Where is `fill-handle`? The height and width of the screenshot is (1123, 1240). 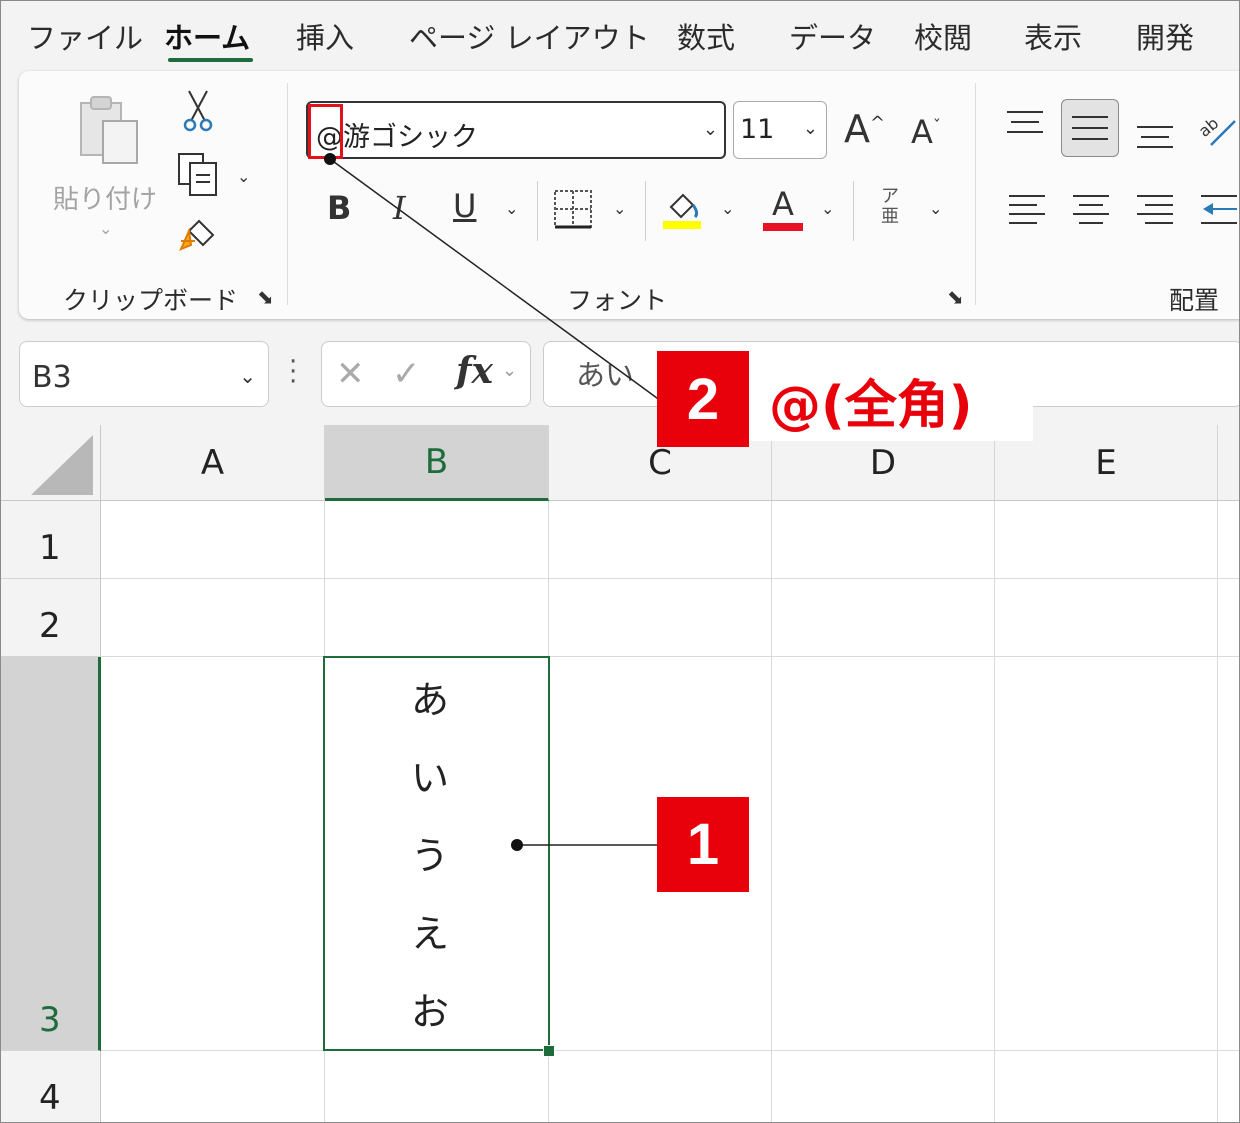
fill-handle is located at coordinates (549, 1051).